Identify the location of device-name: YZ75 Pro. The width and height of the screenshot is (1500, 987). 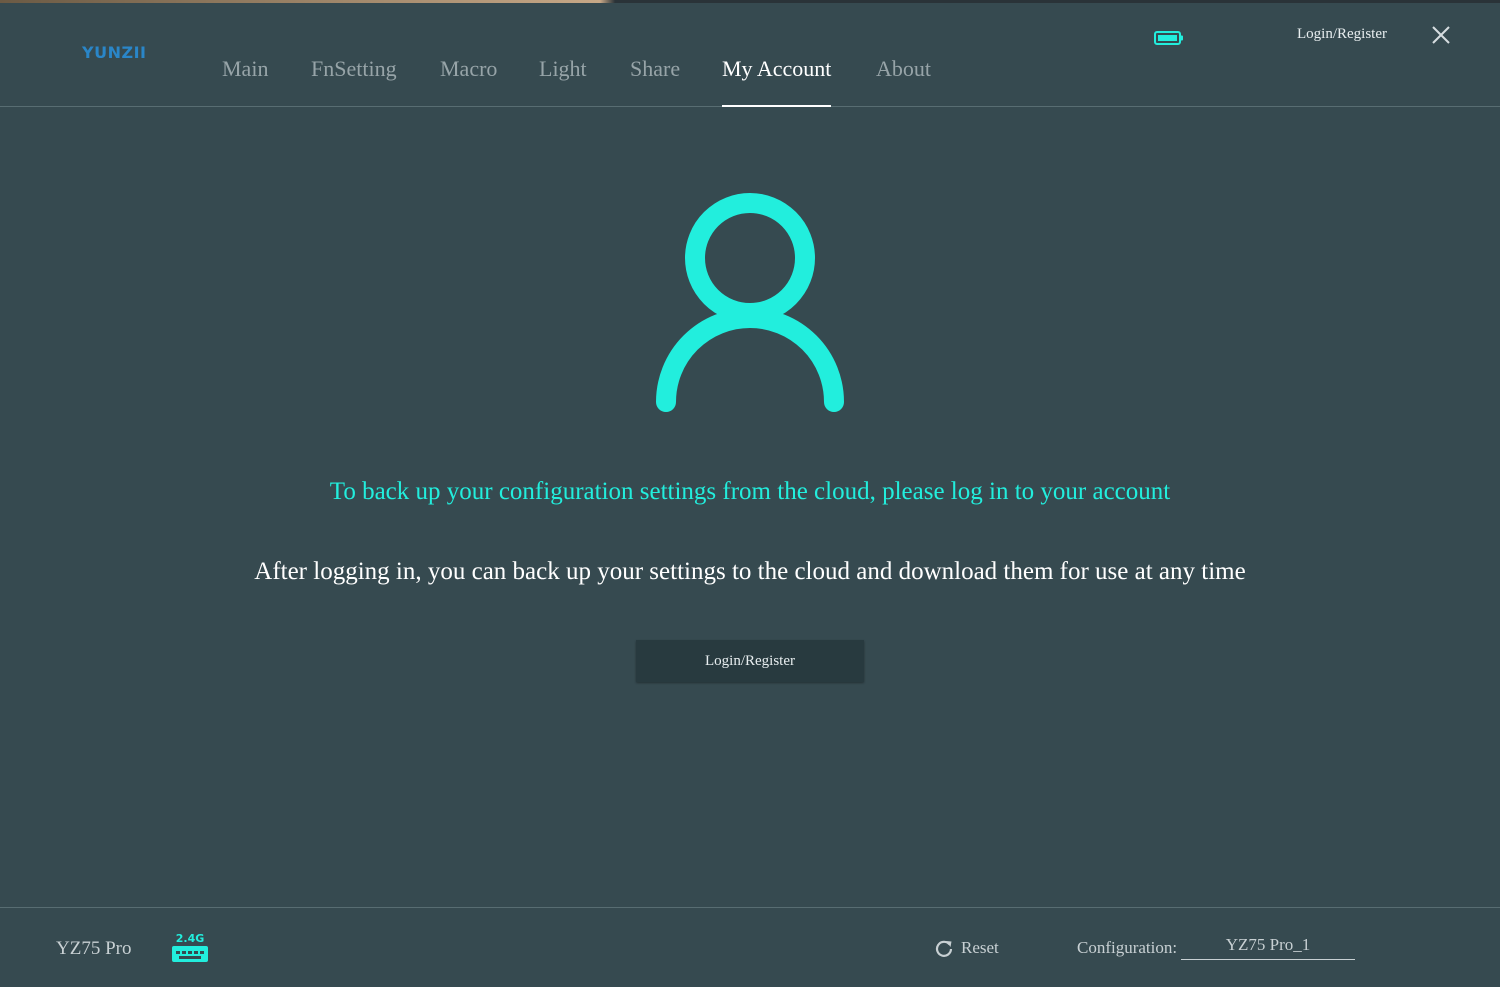
(94, 948).